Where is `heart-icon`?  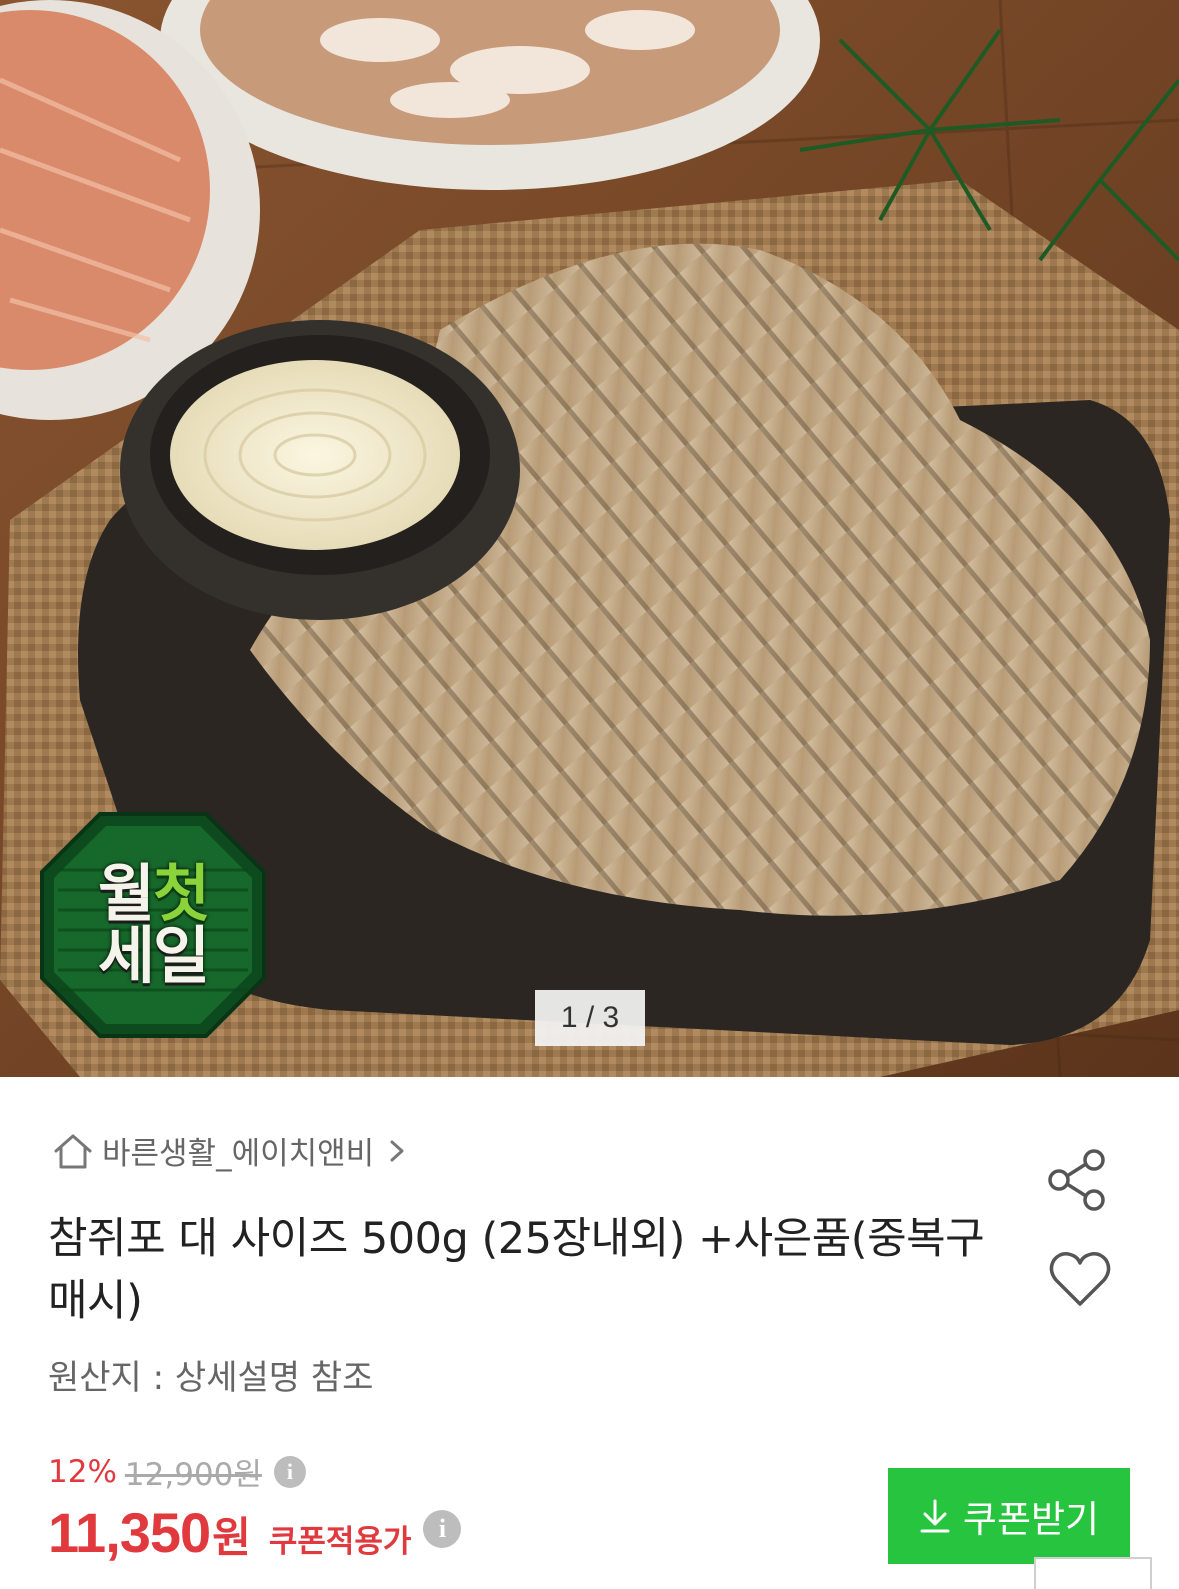 heart-icon is located at coordinates (1080, 1279).